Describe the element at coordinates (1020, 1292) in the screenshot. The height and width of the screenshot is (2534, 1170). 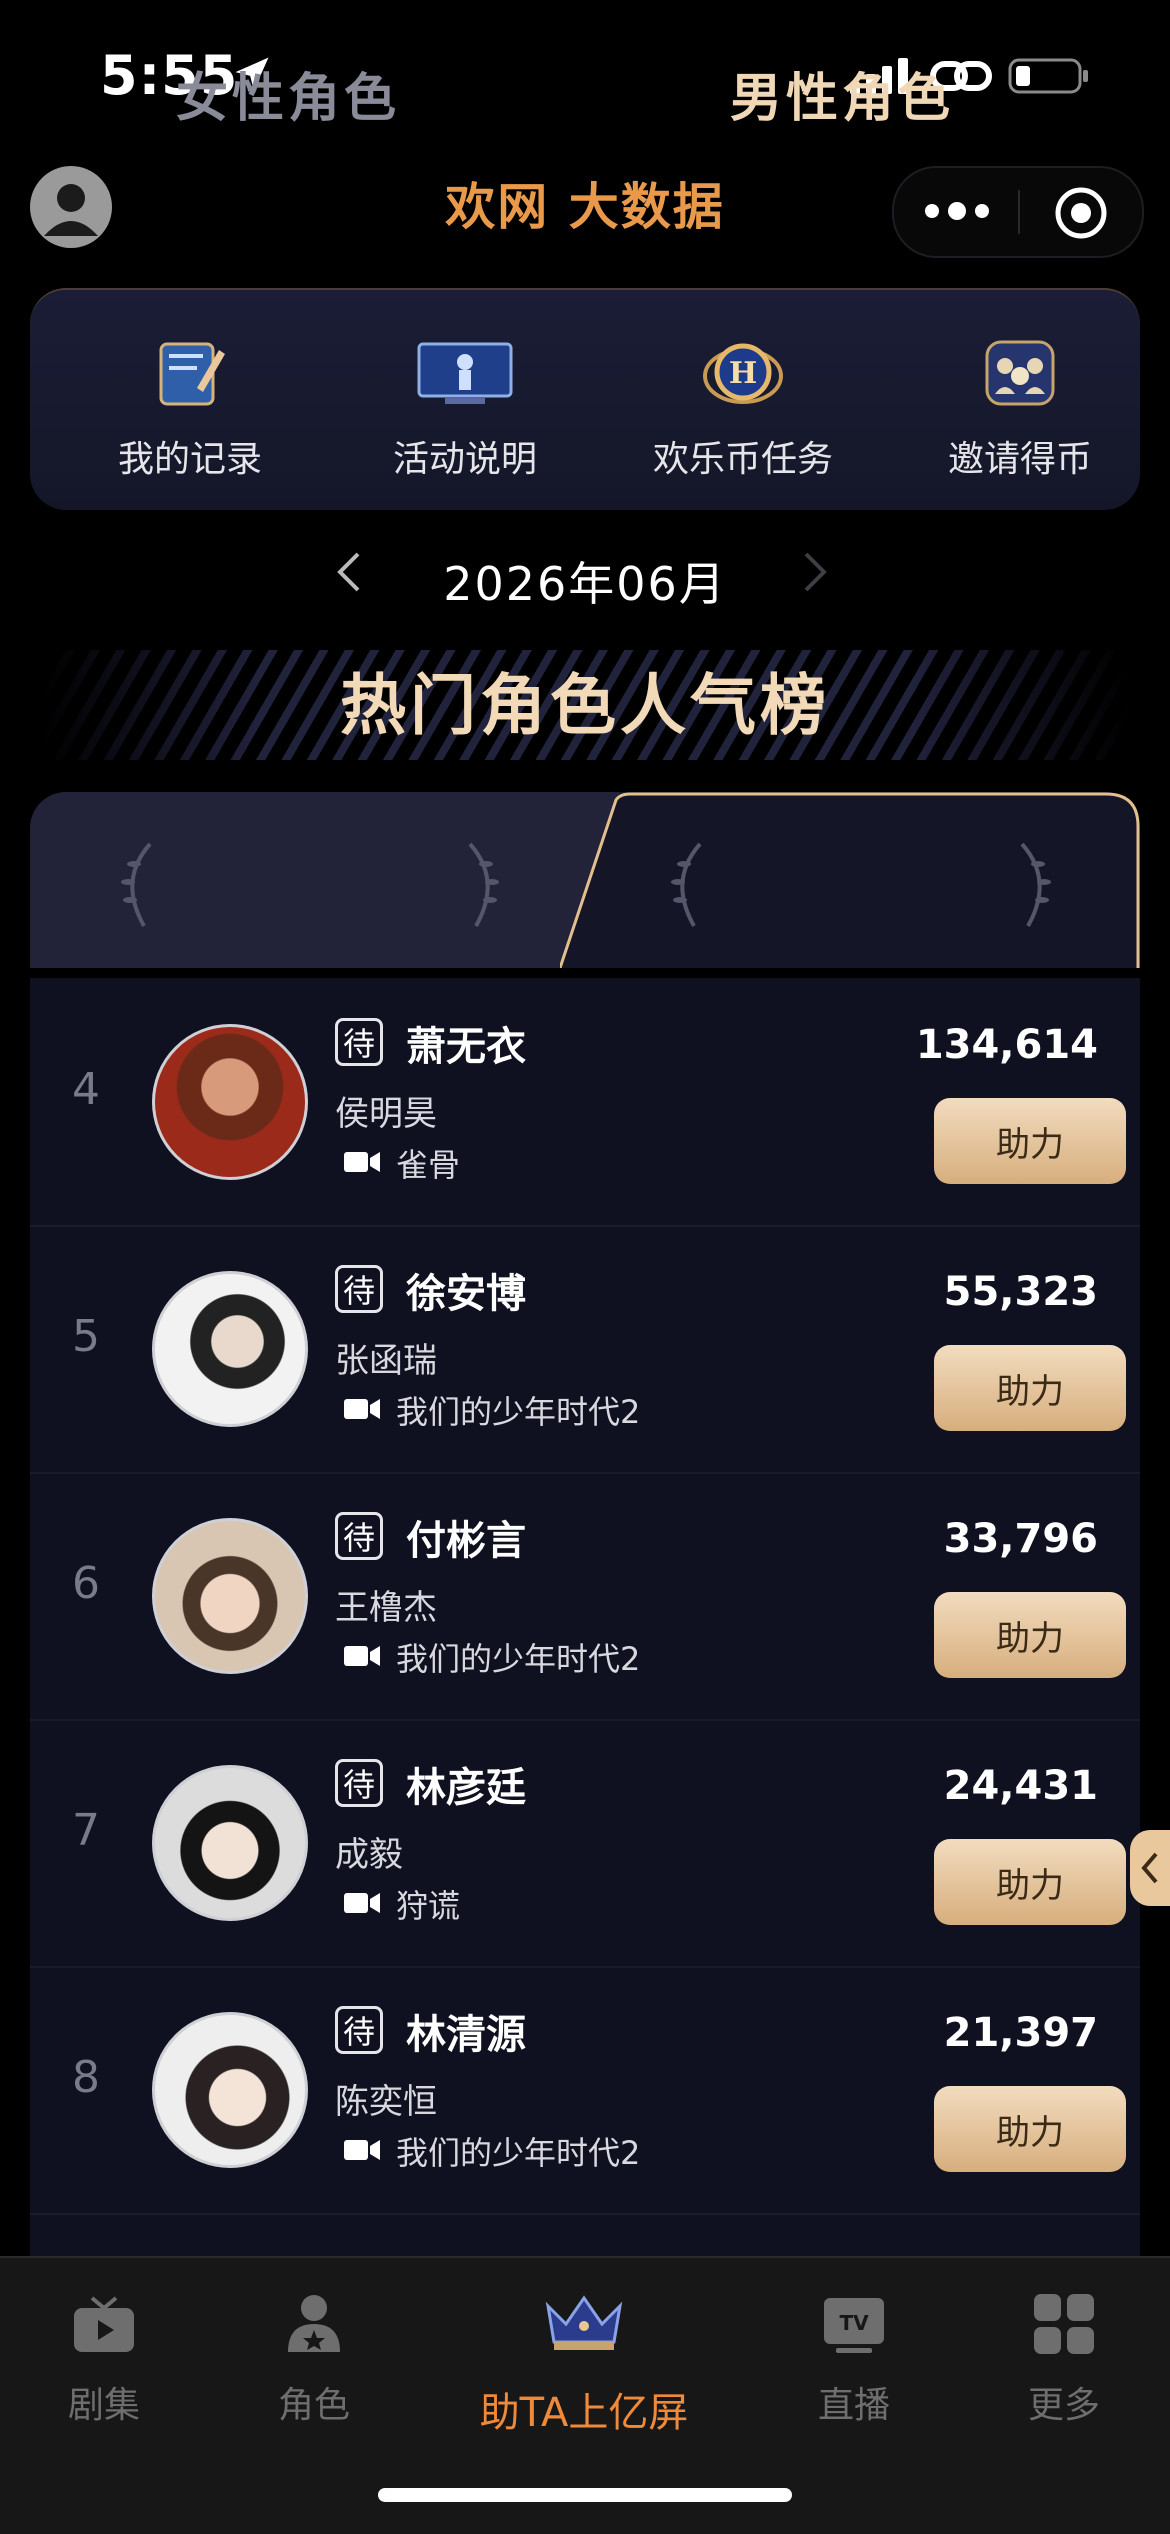
I see `vote-count: 55,323` at that location.